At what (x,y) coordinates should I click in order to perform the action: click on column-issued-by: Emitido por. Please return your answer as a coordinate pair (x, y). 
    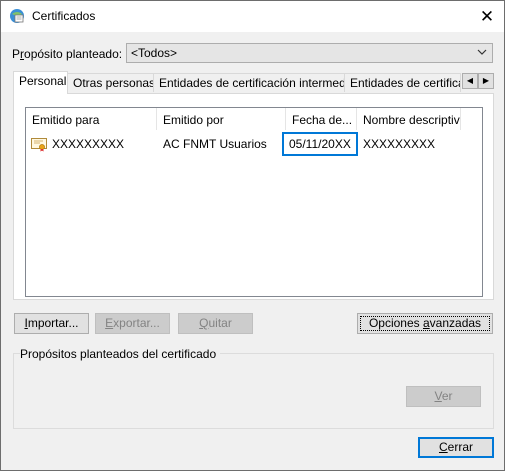
    Looking at the image, I should click on (221, 119).